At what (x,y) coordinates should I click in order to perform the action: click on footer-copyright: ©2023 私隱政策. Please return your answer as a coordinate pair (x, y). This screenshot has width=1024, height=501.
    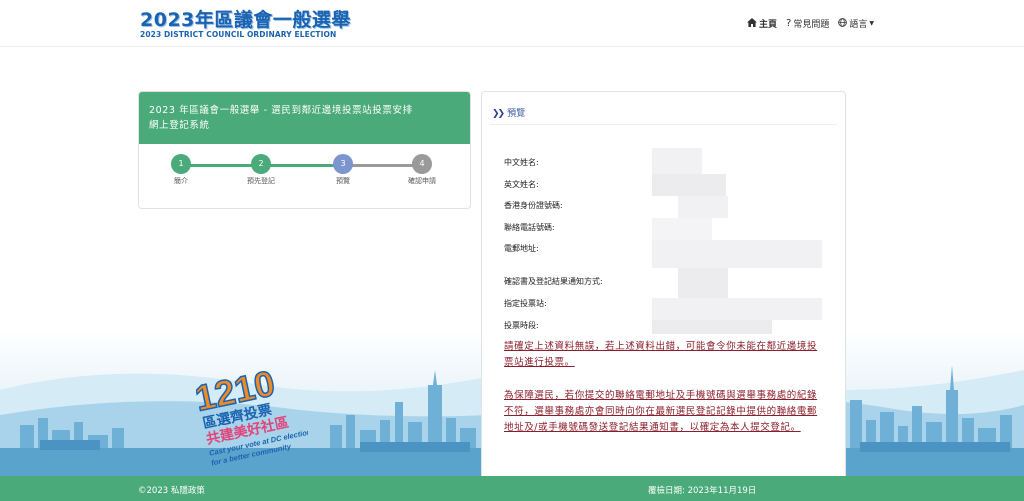
    Looking at the image, I should click on (171, 490).